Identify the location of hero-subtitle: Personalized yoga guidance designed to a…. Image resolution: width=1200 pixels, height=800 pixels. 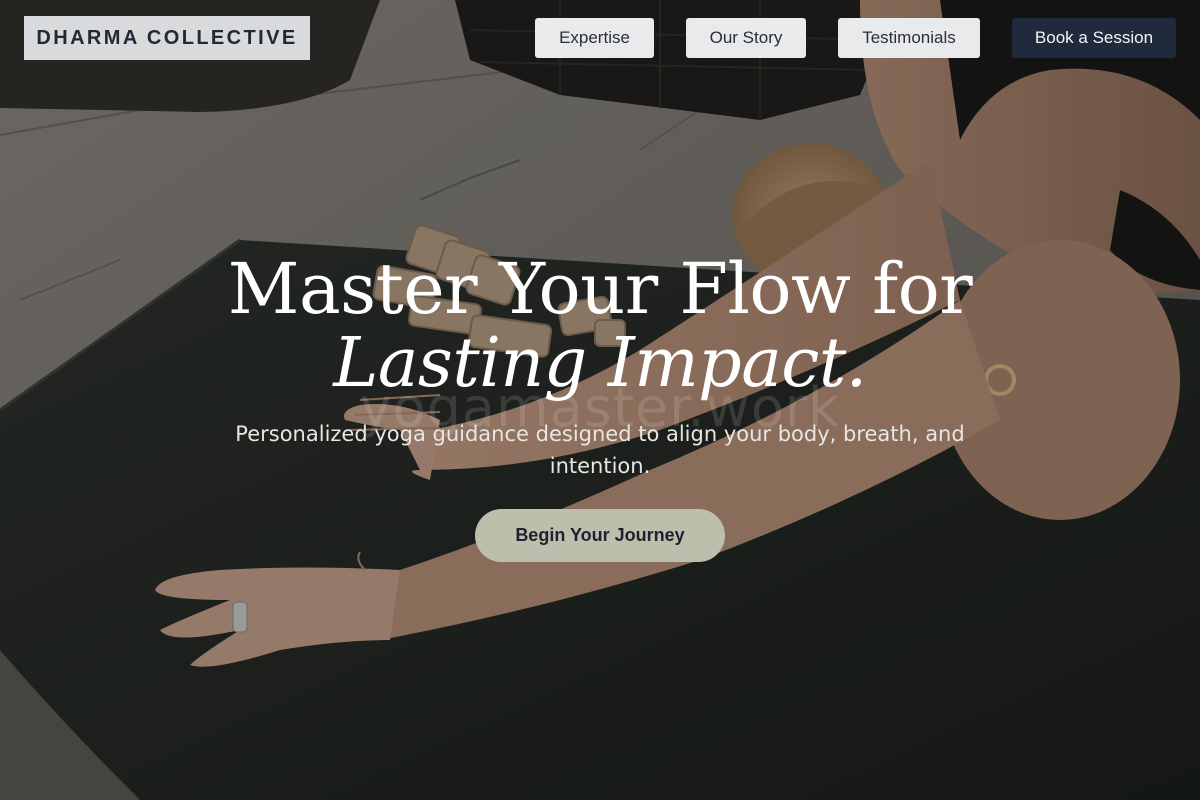
(600, 450).